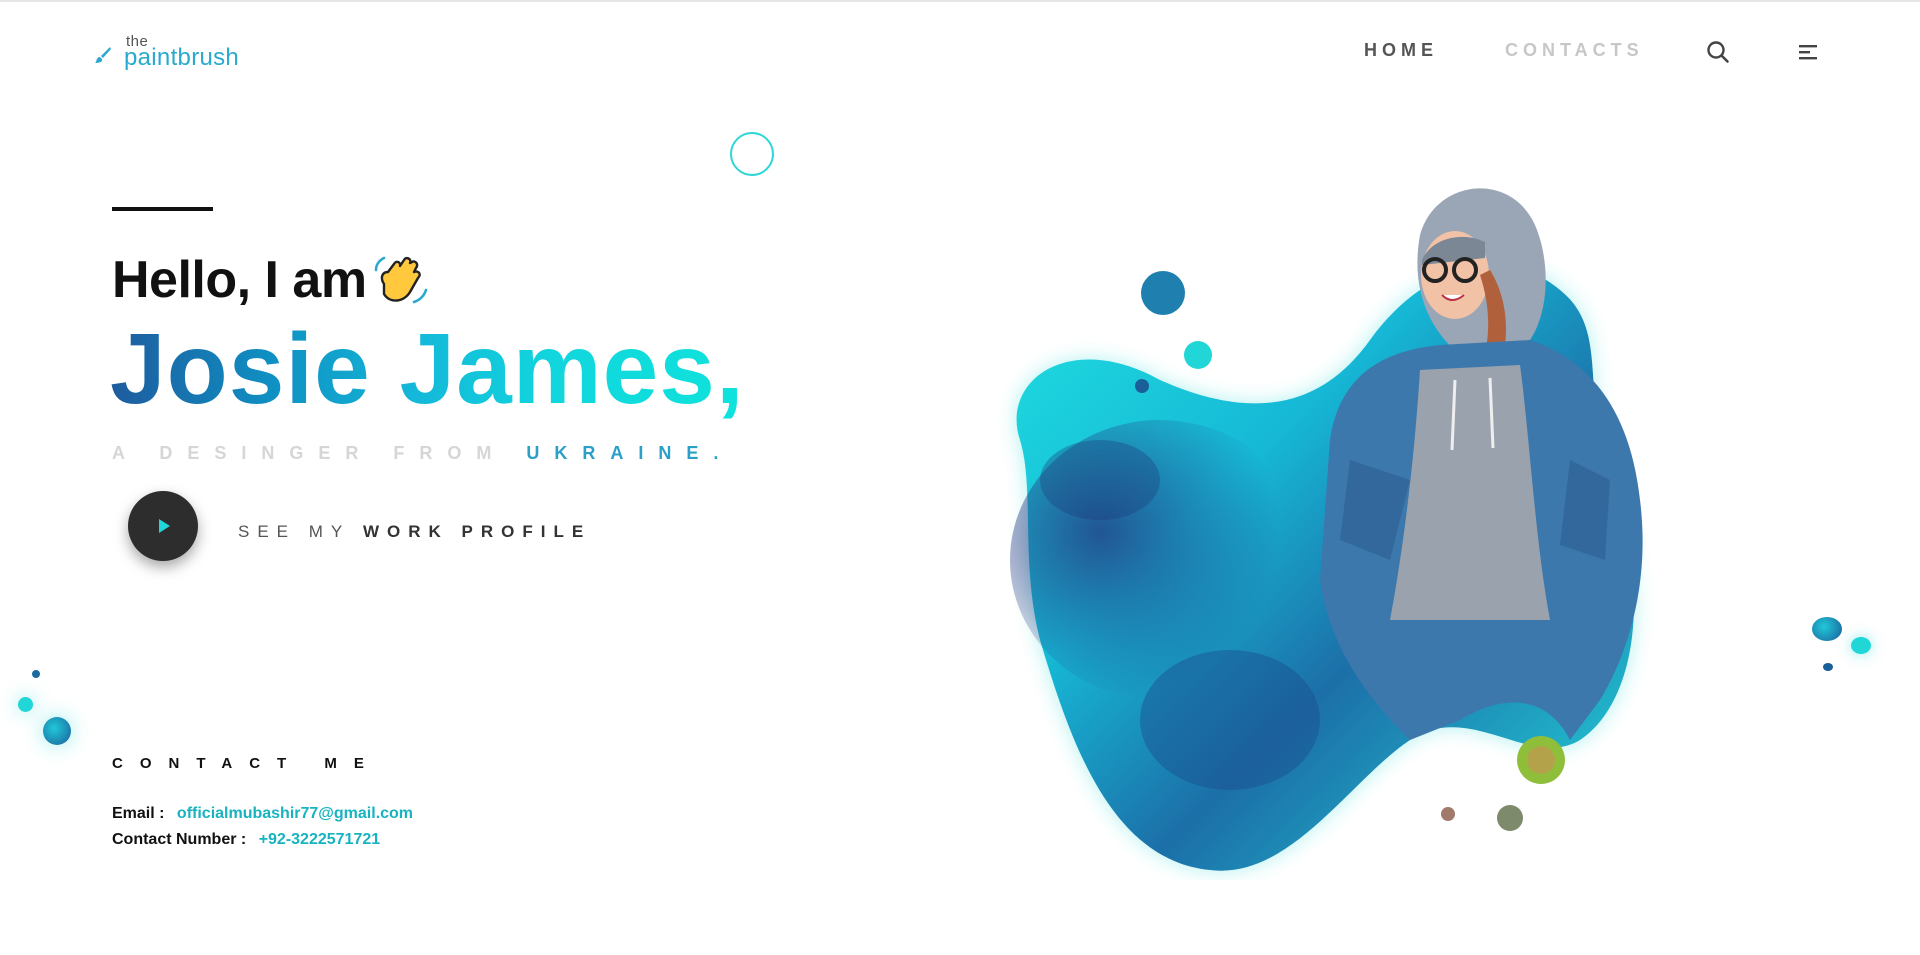 The height and width of the screenshot is (955, 1920). I want to click on phone-link: +92-3222571721, so click(319, 839).